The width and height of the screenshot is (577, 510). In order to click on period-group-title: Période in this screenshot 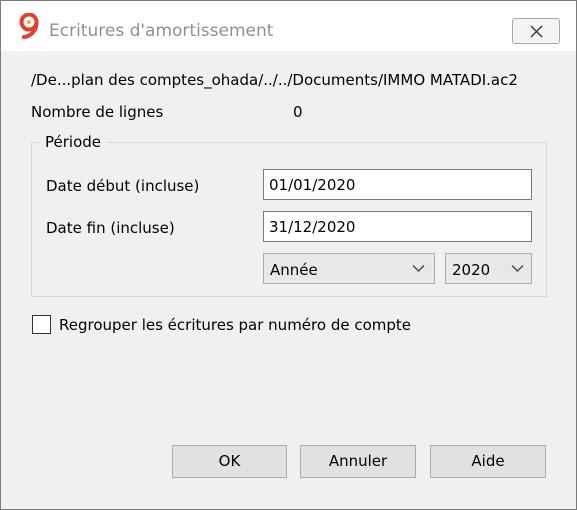, I will do `click(73, 142)`.